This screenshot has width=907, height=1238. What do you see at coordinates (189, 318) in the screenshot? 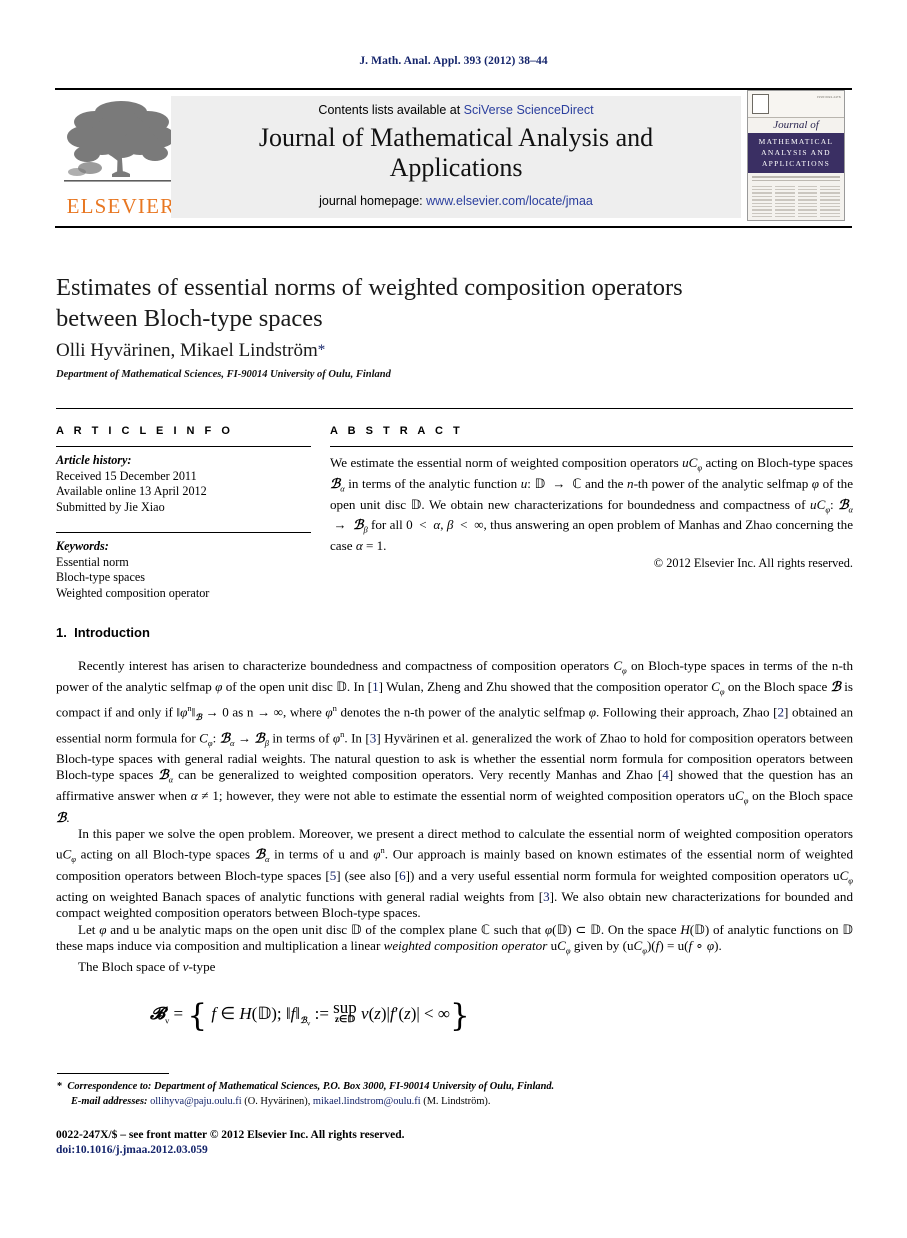
I see `title-line2: between Bloch-type spaces` at bounding box center [189, 318].